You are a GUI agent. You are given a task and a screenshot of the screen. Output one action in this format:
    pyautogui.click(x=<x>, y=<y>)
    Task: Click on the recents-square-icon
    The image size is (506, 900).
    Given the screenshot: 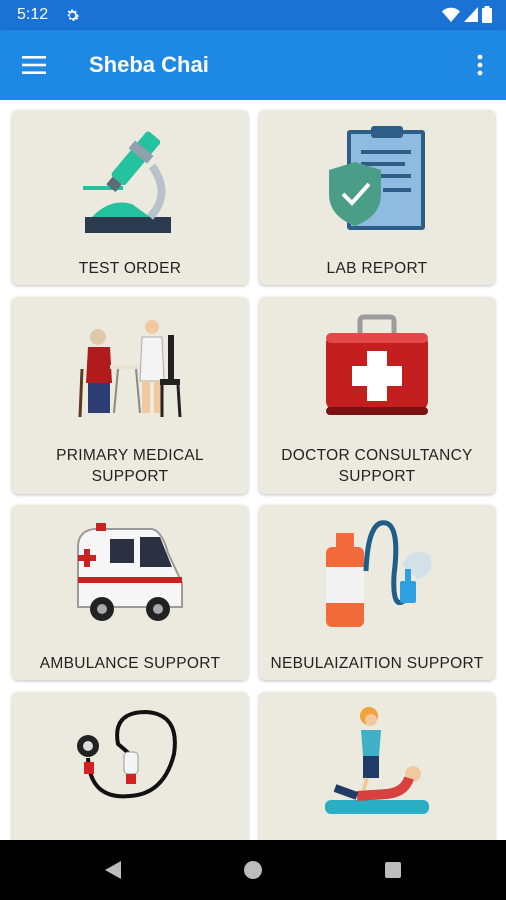 What is the action you would take?
    pyautogui.click(x=393, y=870)
    